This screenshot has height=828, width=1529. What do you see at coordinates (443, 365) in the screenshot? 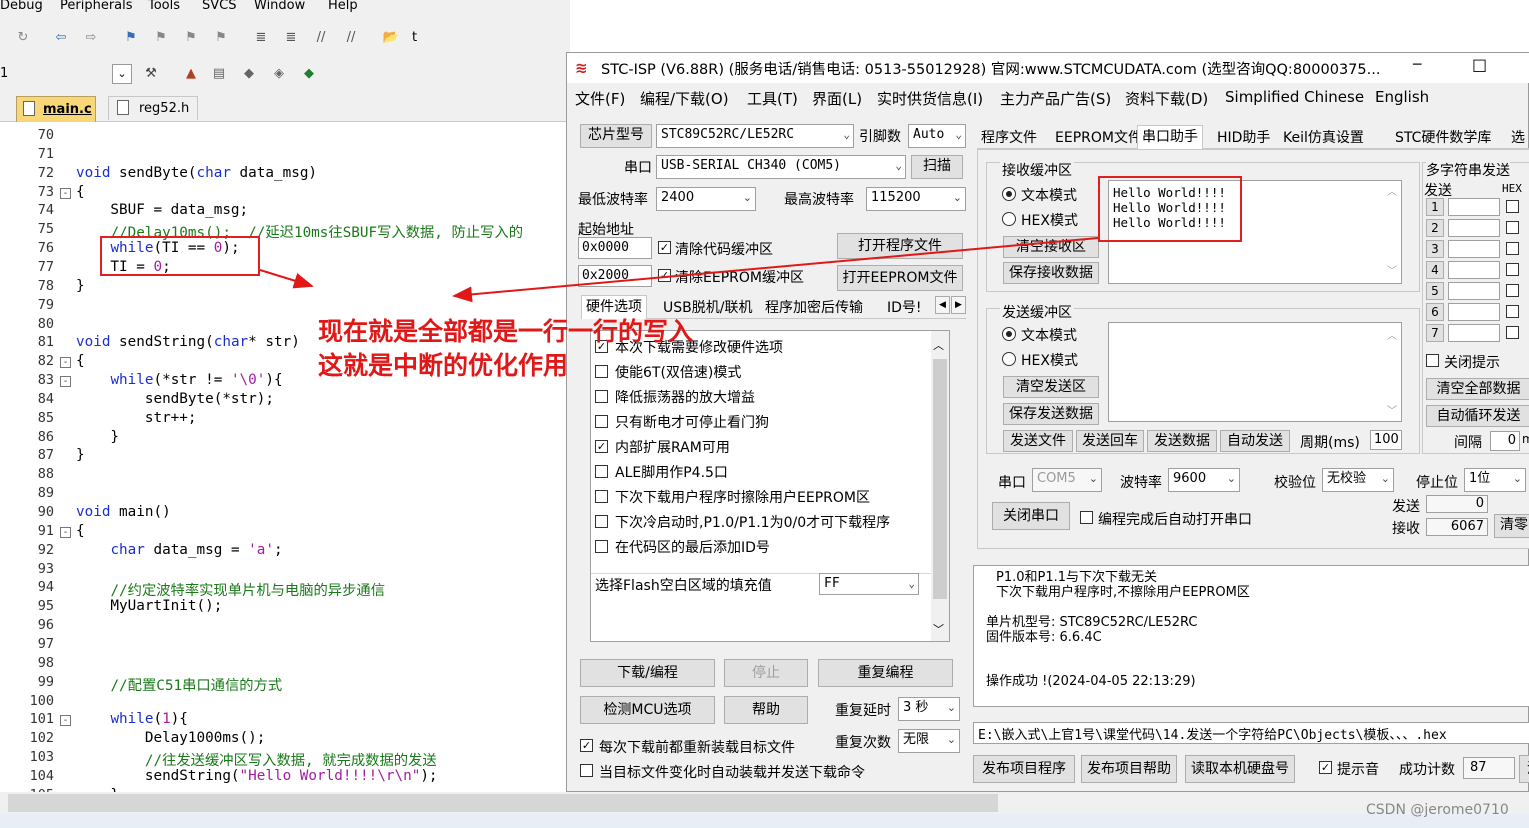
I see `annotation-line-2: 这就是中断的优化作用` at bounding box center [443, 365].